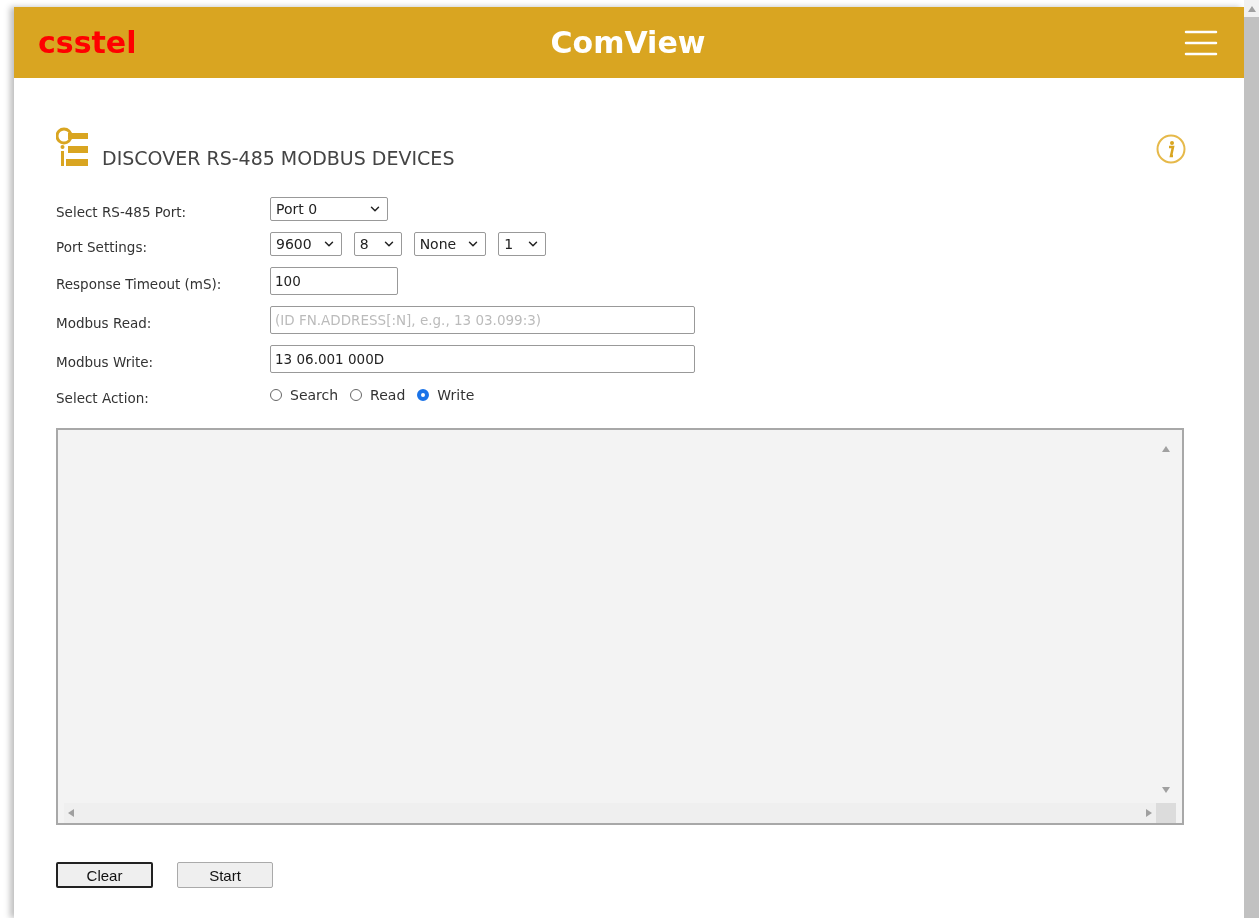 This screenshot has height=918, width=1259. Describe the element at coordinates (104, 875) in the screenshot. I see `action-button: Clear` at that location.